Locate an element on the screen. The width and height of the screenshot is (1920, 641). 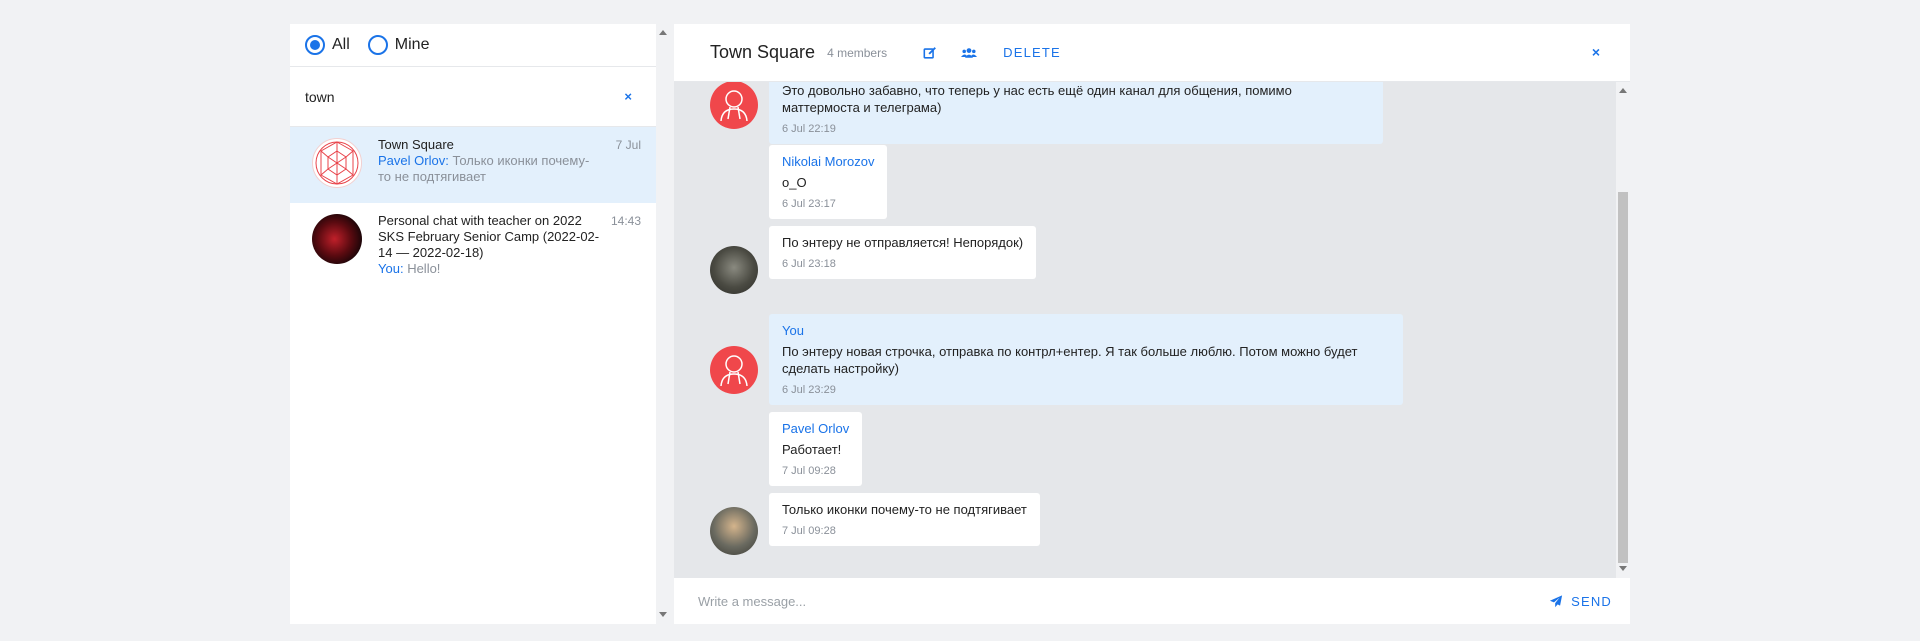
radio-checked-icon is located at coordinates (315, 45).